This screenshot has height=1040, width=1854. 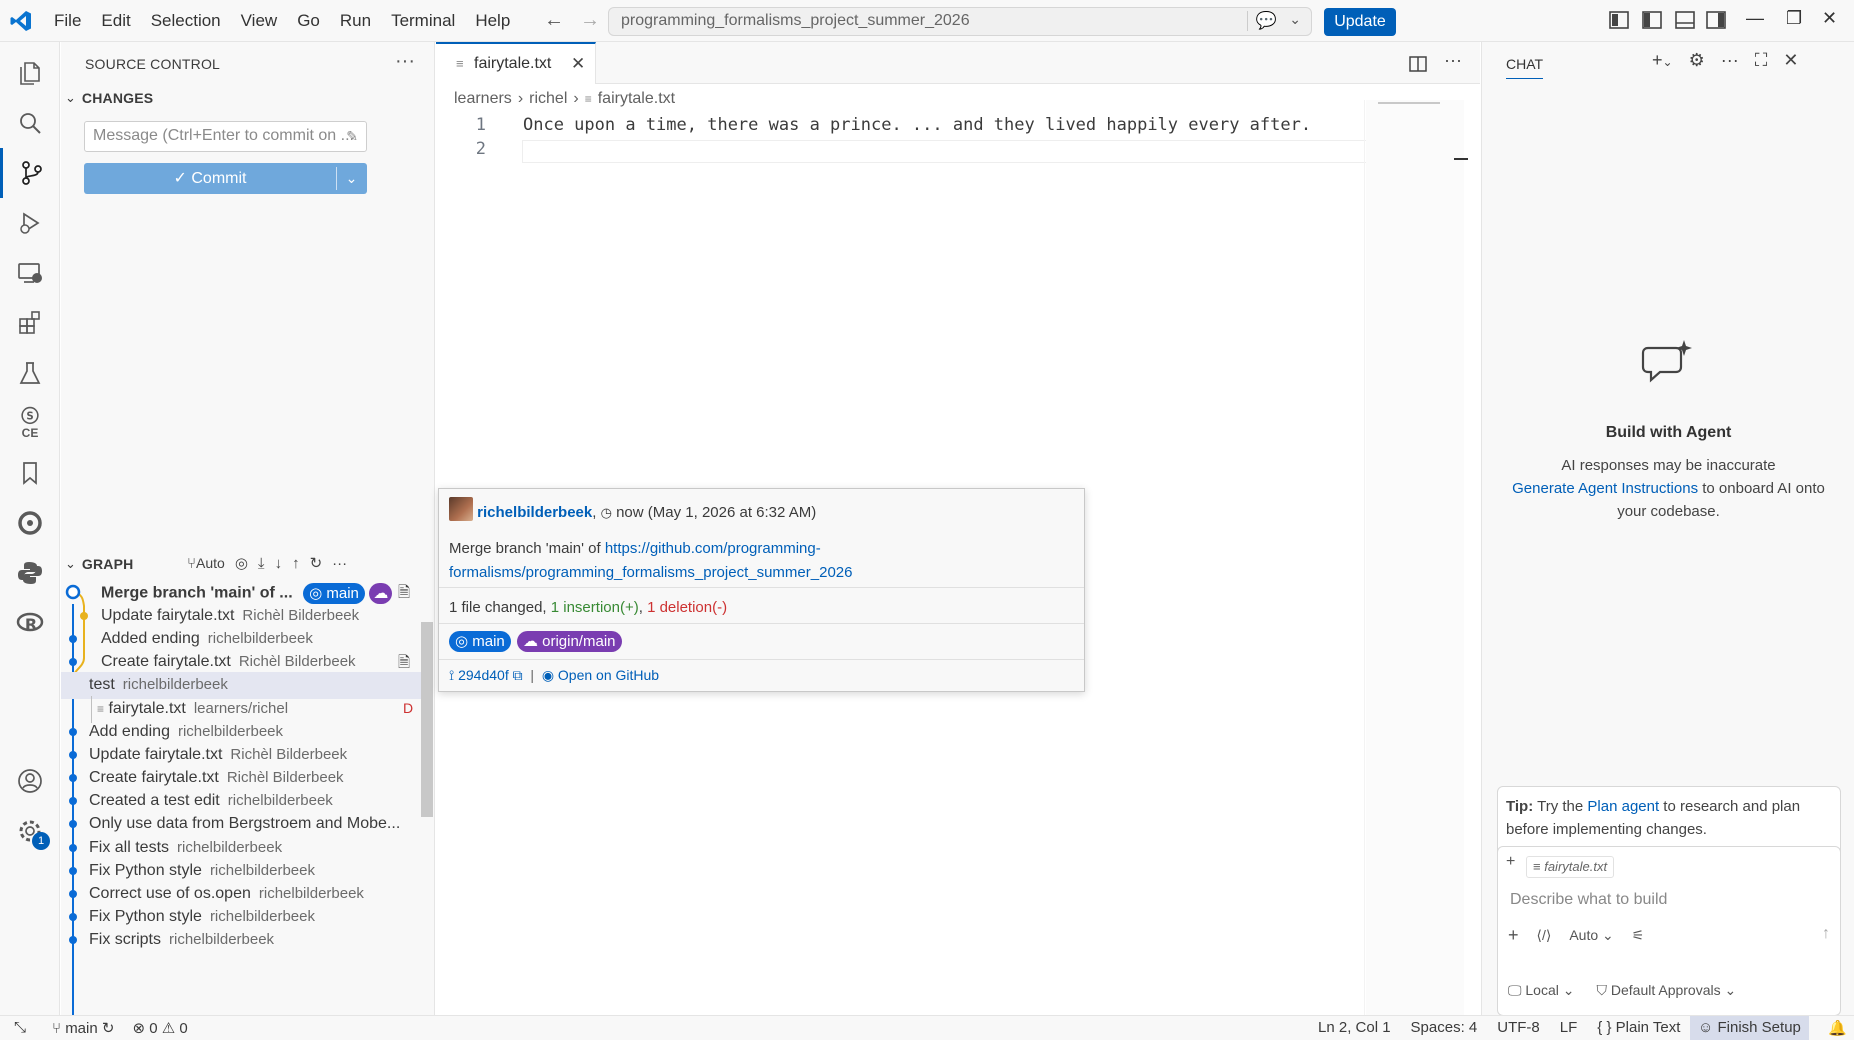 I want to click on menu-run: Run, so click(x=355, y=21).